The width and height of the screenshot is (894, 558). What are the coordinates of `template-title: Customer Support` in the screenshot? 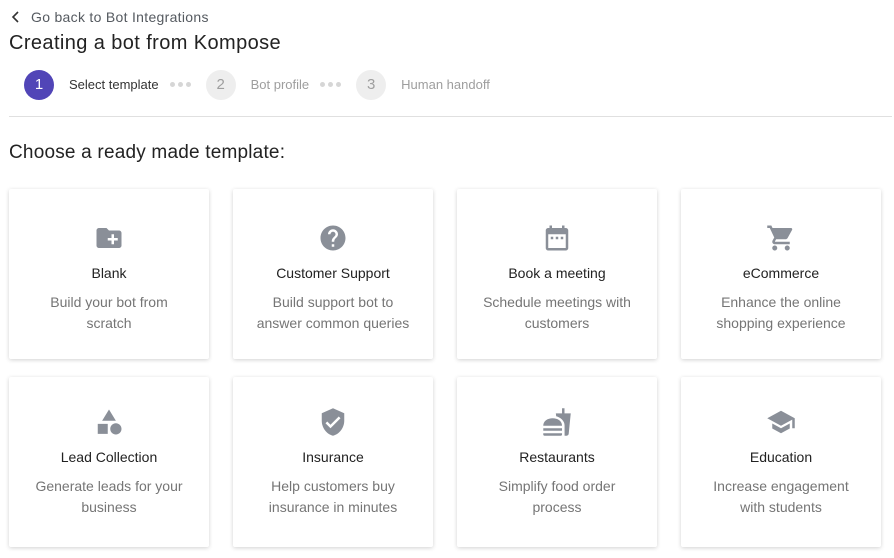 It's located at (333, 273).